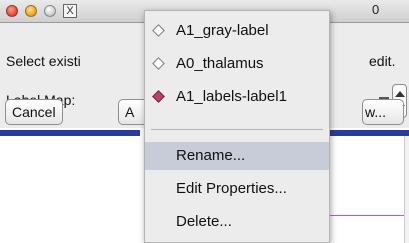 The image size is (409, 243). What do you see at coordinates (406, 189) in the screenshot?
I see `viewer-scroll-edge` at bounding box center [406, 189].